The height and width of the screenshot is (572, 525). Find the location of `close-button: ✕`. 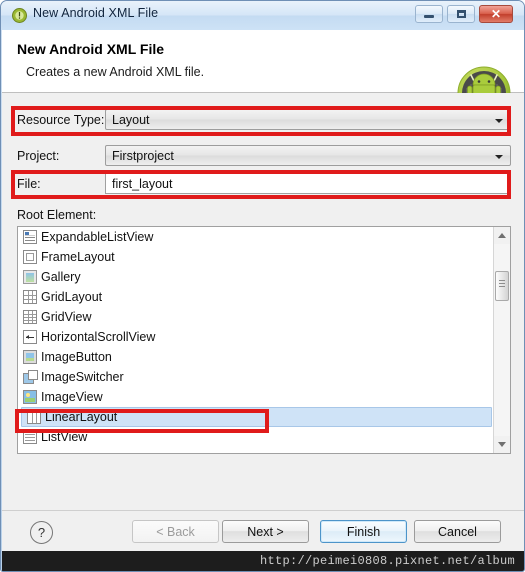

close-button: ✕ is located at coordinates (496, 14).